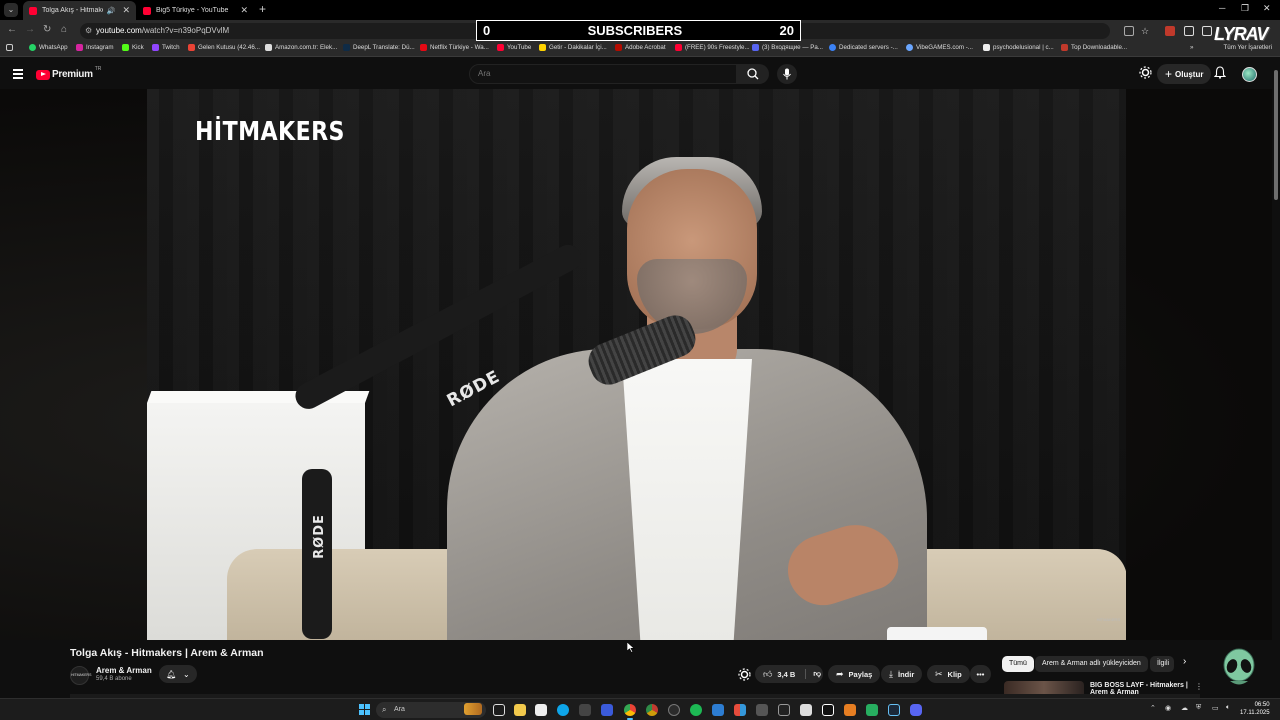 The width and height of the screenshot is (1280, 720). I want to click on more-actions-button: •••, so click(980, 674).